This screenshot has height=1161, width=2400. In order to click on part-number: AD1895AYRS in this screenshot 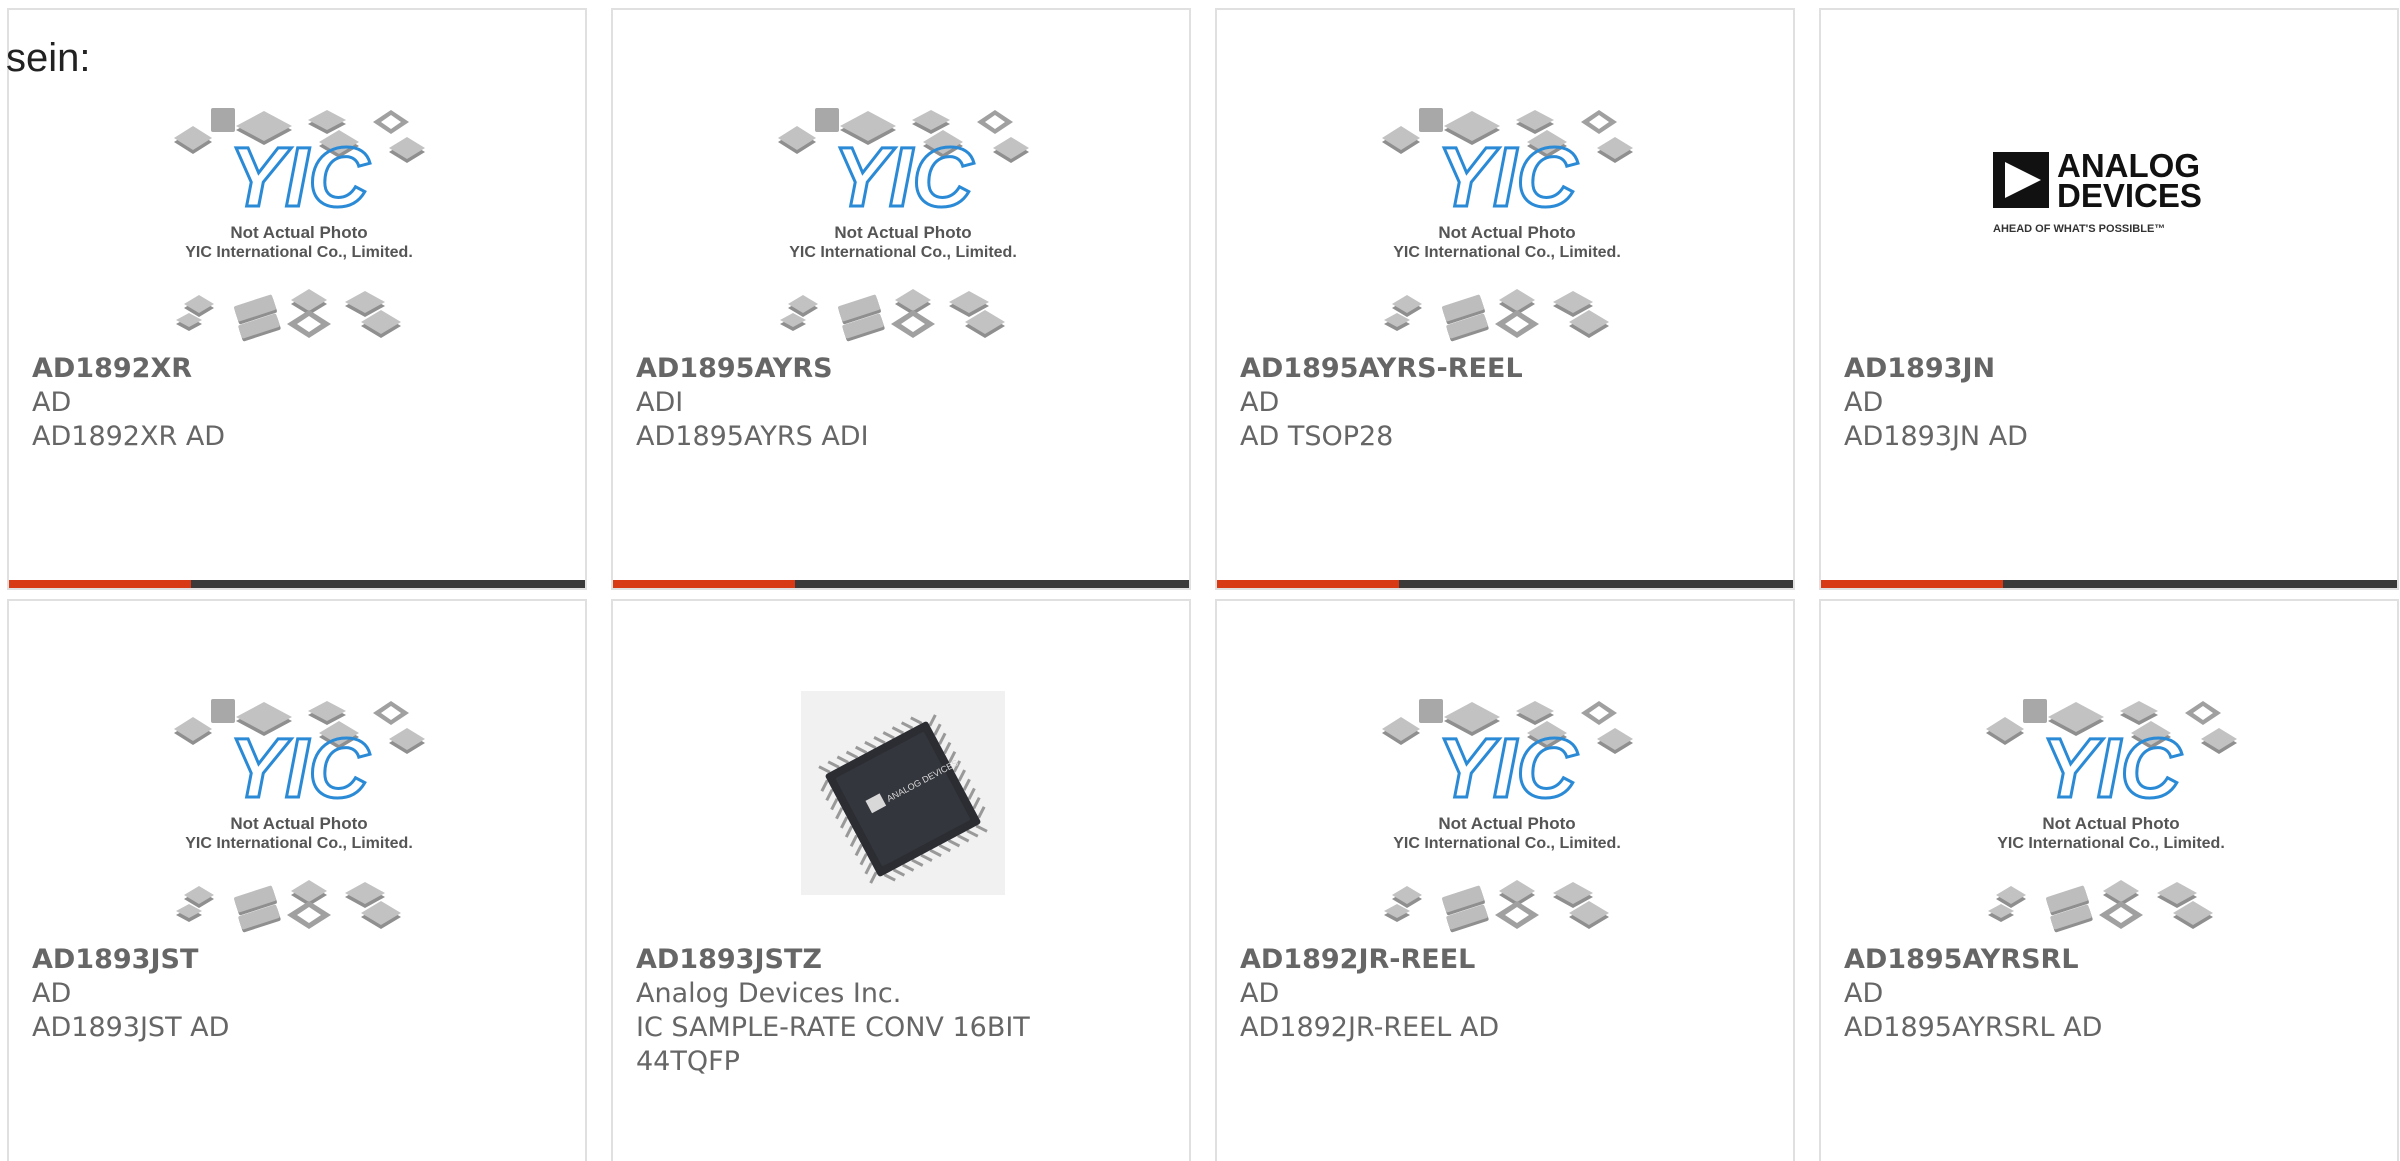, I will do `click(902, 369)`.